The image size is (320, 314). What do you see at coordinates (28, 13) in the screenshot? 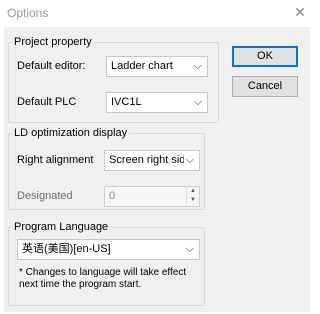
I see `window-title: Options` at bounding box center [28, 13].